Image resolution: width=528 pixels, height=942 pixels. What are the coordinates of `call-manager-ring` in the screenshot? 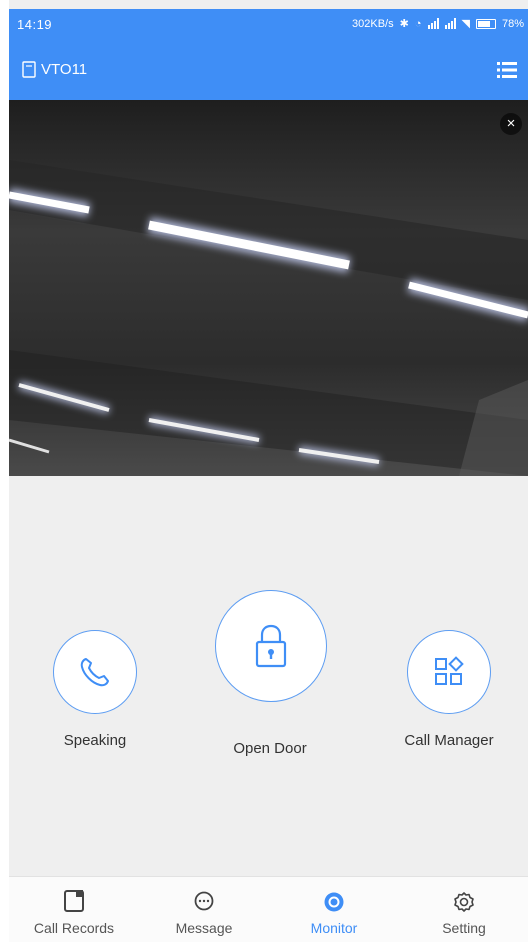 It's located at (449, 672).